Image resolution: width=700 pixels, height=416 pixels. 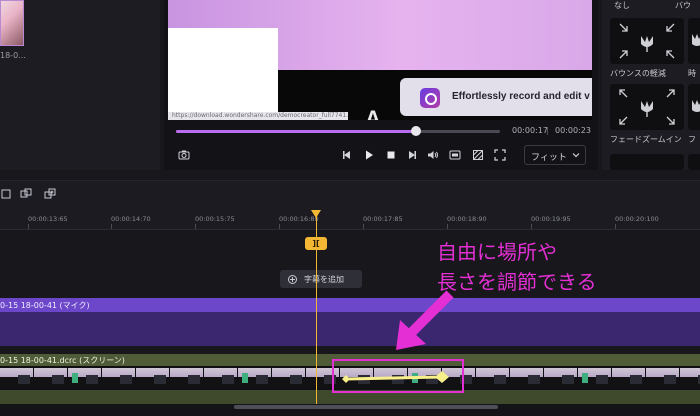 I want to click on crop-icon, so click(x=6, y=194).